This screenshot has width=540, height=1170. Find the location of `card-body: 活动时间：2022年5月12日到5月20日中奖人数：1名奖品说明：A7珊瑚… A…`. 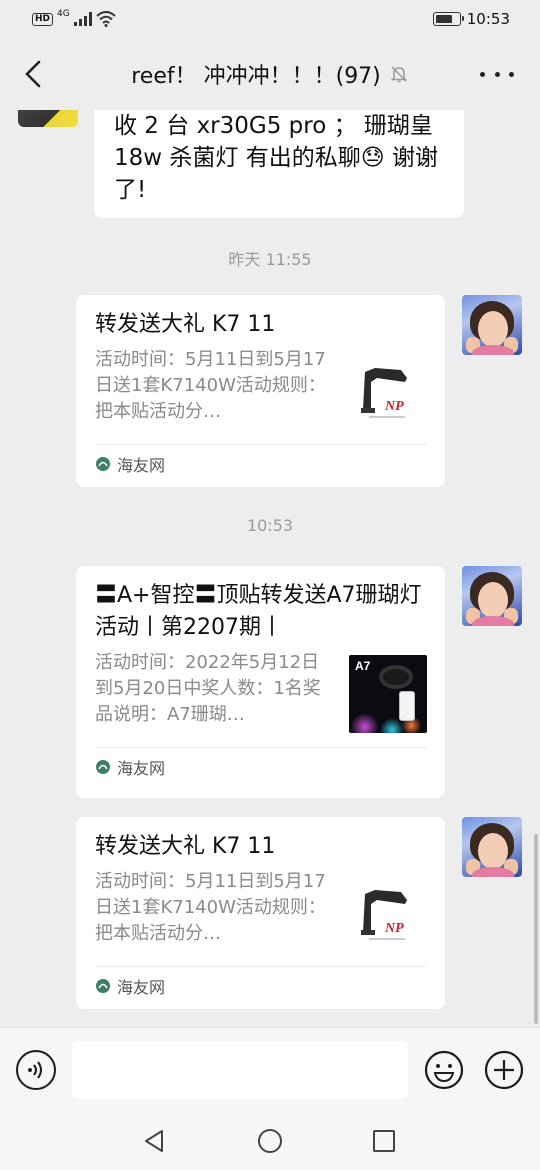

card-body: 活动时间：2022年5月12日到5月20日中奖人数：1名奖品说明：A7珊瑚… A… is located at coordinates (261, 691).